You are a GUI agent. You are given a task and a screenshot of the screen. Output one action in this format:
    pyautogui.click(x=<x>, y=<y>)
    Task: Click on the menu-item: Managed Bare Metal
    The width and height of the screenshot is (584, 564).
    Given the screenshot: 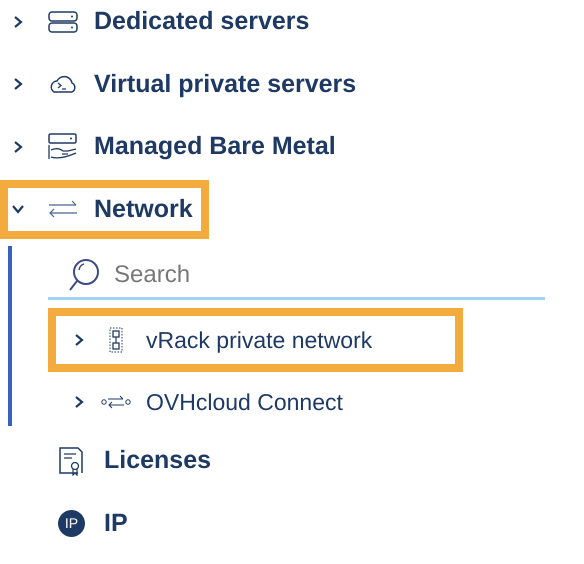 What is the action you would take?
    pyautogui.click(x=172, y=146)
    